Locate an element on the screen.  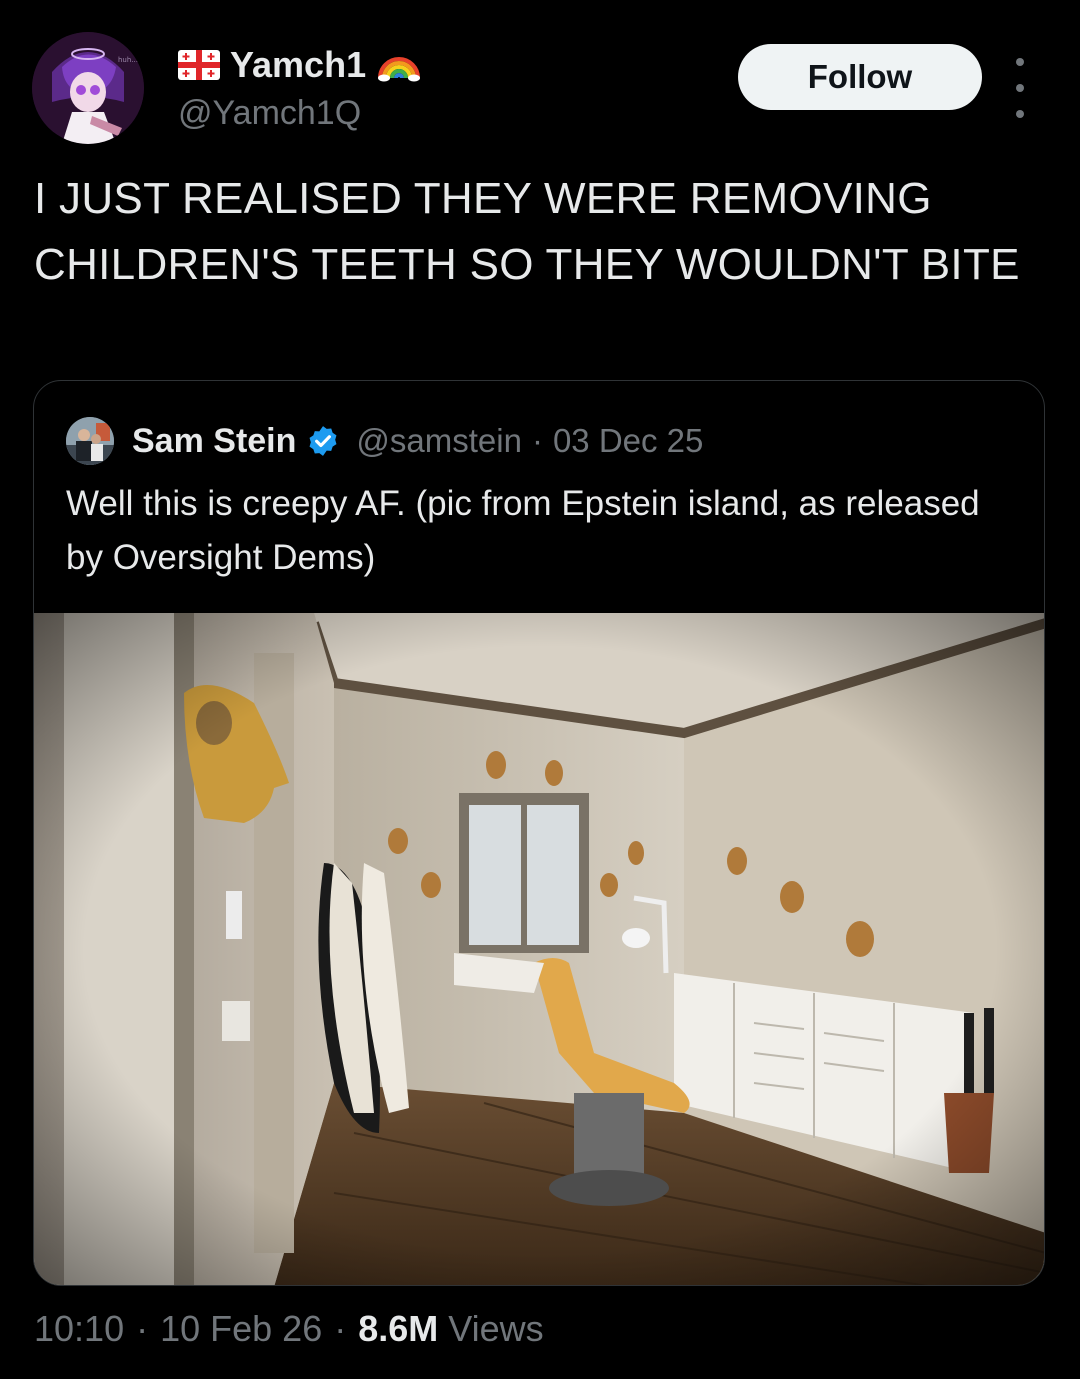
quoted-author-avatar is located at coordinates (90, 441).